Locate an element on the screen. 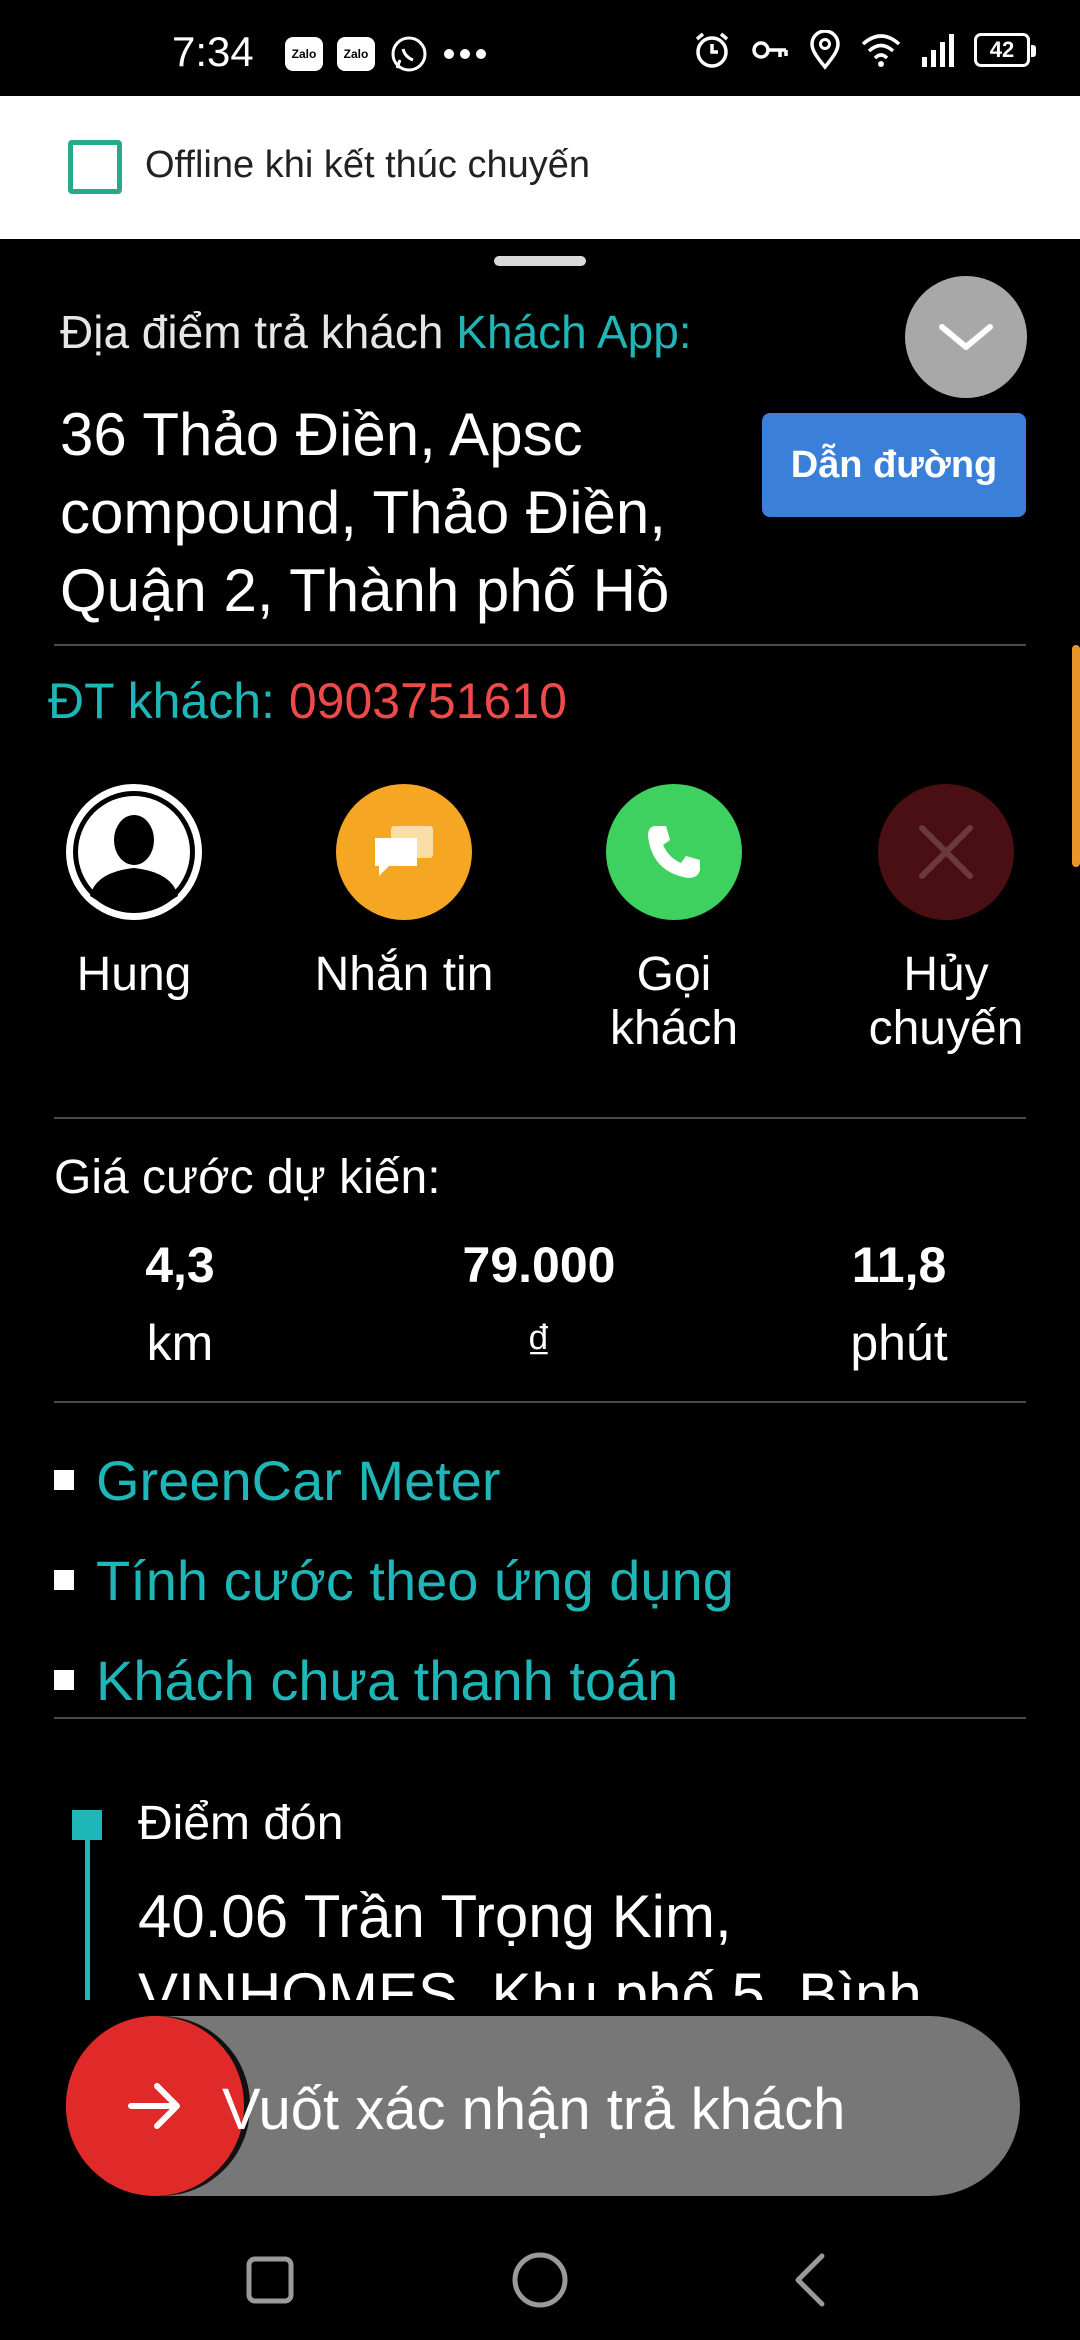 This screenshot has height=2340, width=1080. home-icon is located at coordinates (540, 2280).